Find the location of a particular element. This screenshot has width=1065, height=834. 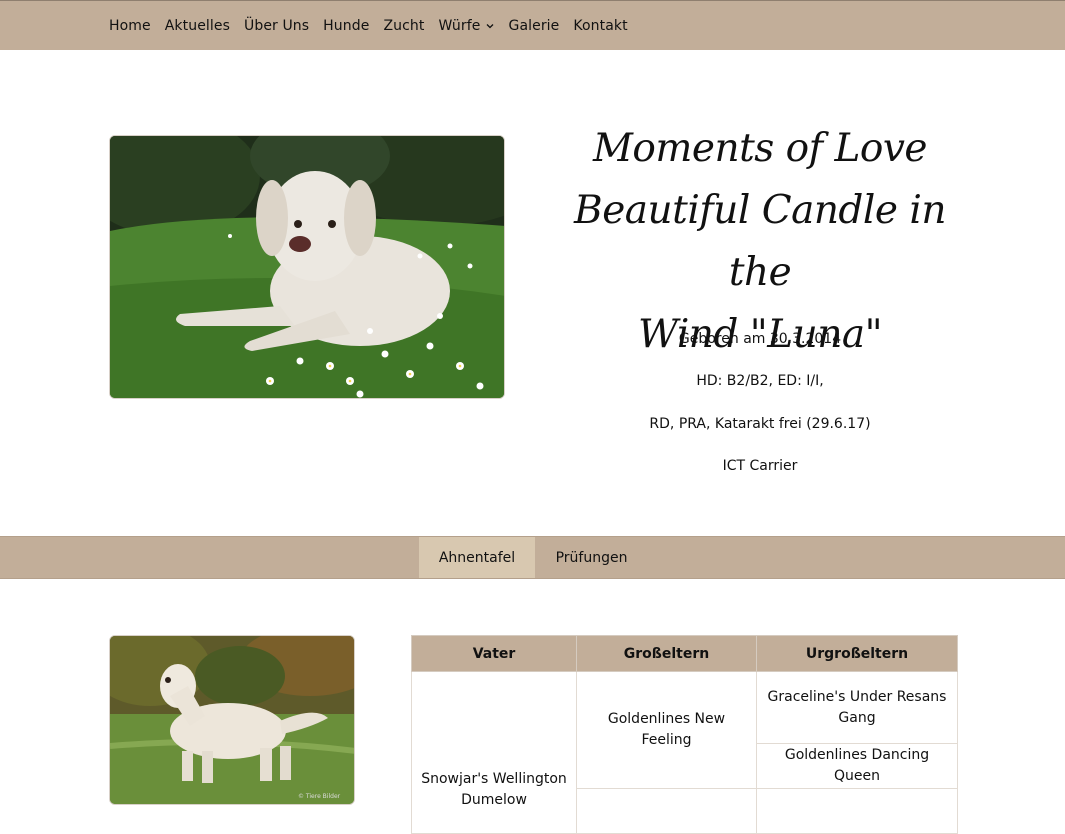

ict-status: ICT Carrier is located at coordinates (760, 466).